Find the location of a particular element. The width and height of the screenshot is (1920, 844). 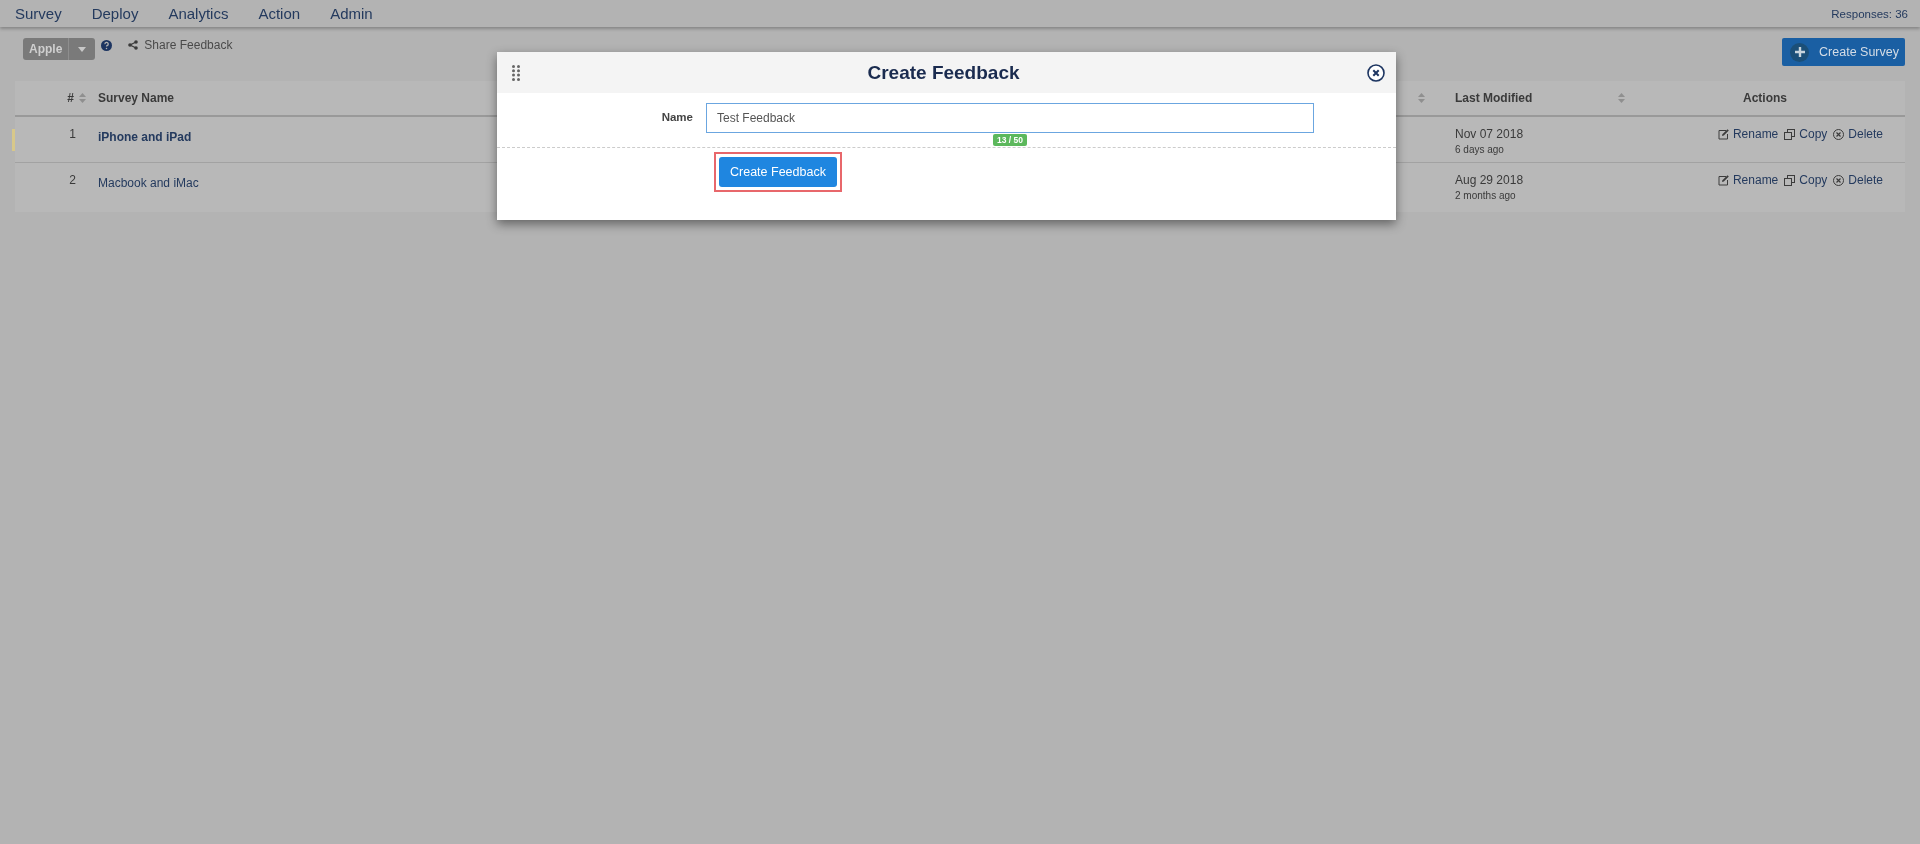

modified-date: Nov 07 2018 is located at coordinates (1490, 134).